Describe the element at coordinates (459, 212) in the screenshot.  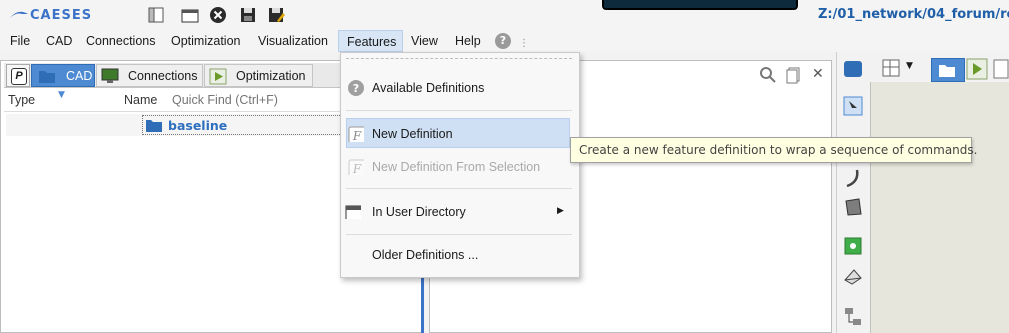
I see `menu-item-in-user-directory: In User Directory ▶` at that location.